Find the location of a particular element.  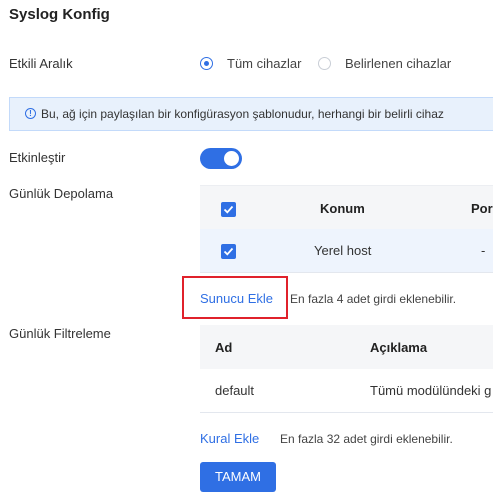

log-storage-header: Konum Por is located at coordinates (346, 207).